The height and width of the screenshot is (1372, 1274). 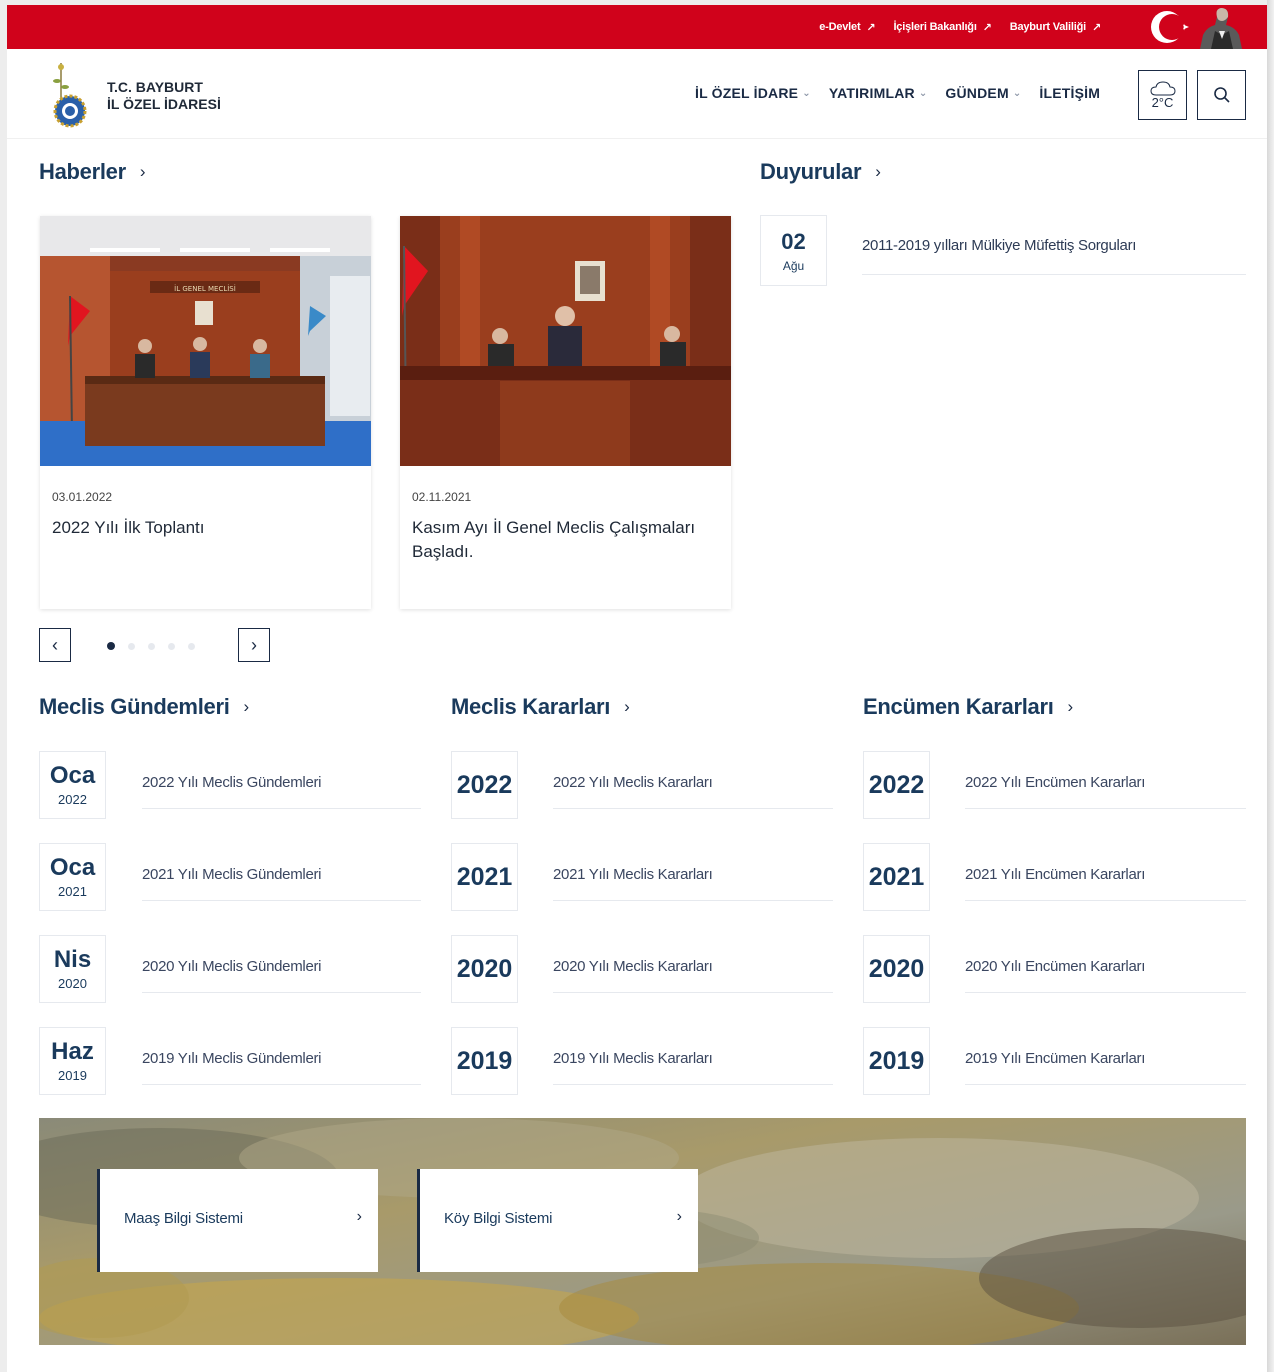 What do you see at coordinates (55, 645) in the screenshot?
I see `slider-prev-button: ‹` at bounding box center [55, 645].